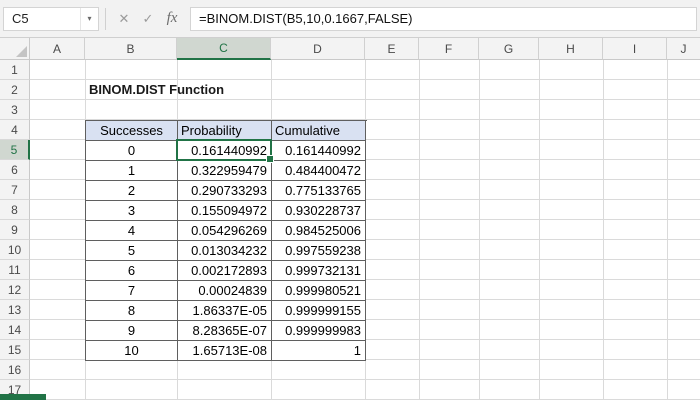 This screenshot has width=700, height=400. Describe the element at coordinates (224, 49) in the screenshot. I see `column-header-c: C` at that location.